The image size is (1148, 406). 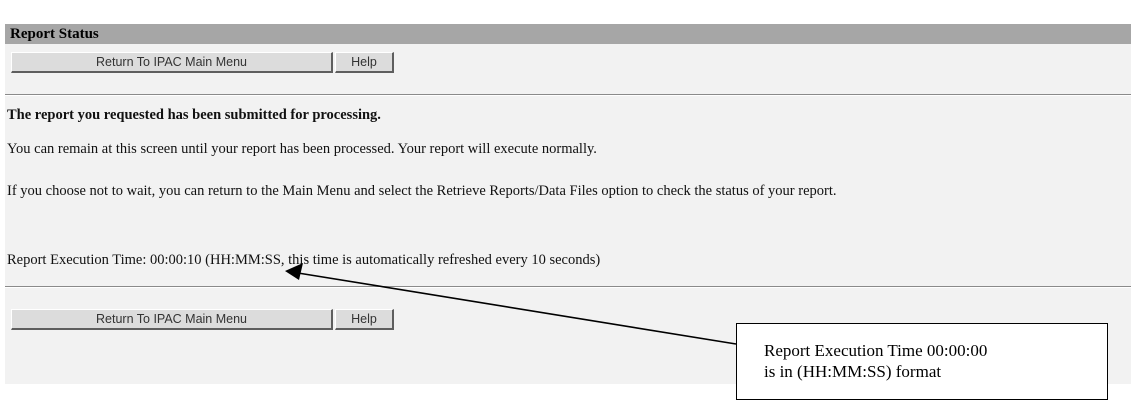 I want to click on callout-line-1: Report Execution Time 00:00:00, so click(x=876, y=350).